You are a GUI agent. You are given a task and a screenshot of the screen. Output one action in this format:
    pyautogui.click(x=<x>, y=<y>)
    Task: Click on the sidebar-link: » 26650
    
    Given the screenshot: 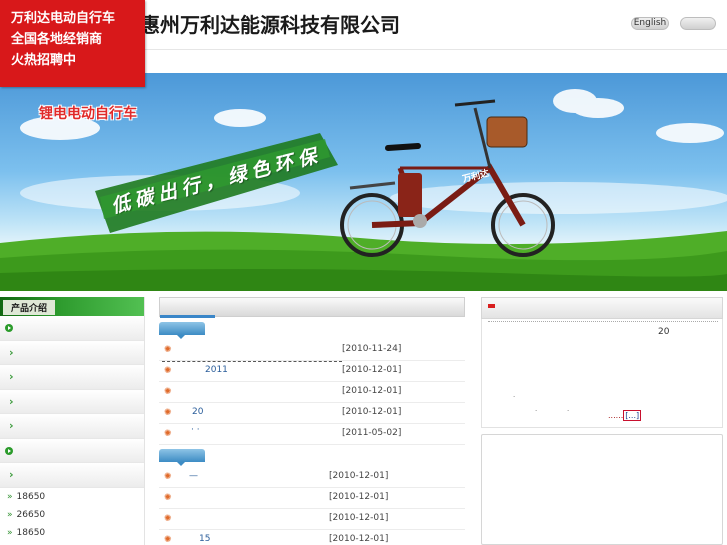 What is the action you would take?
    pyautogui.click(x=72, y=515)
    